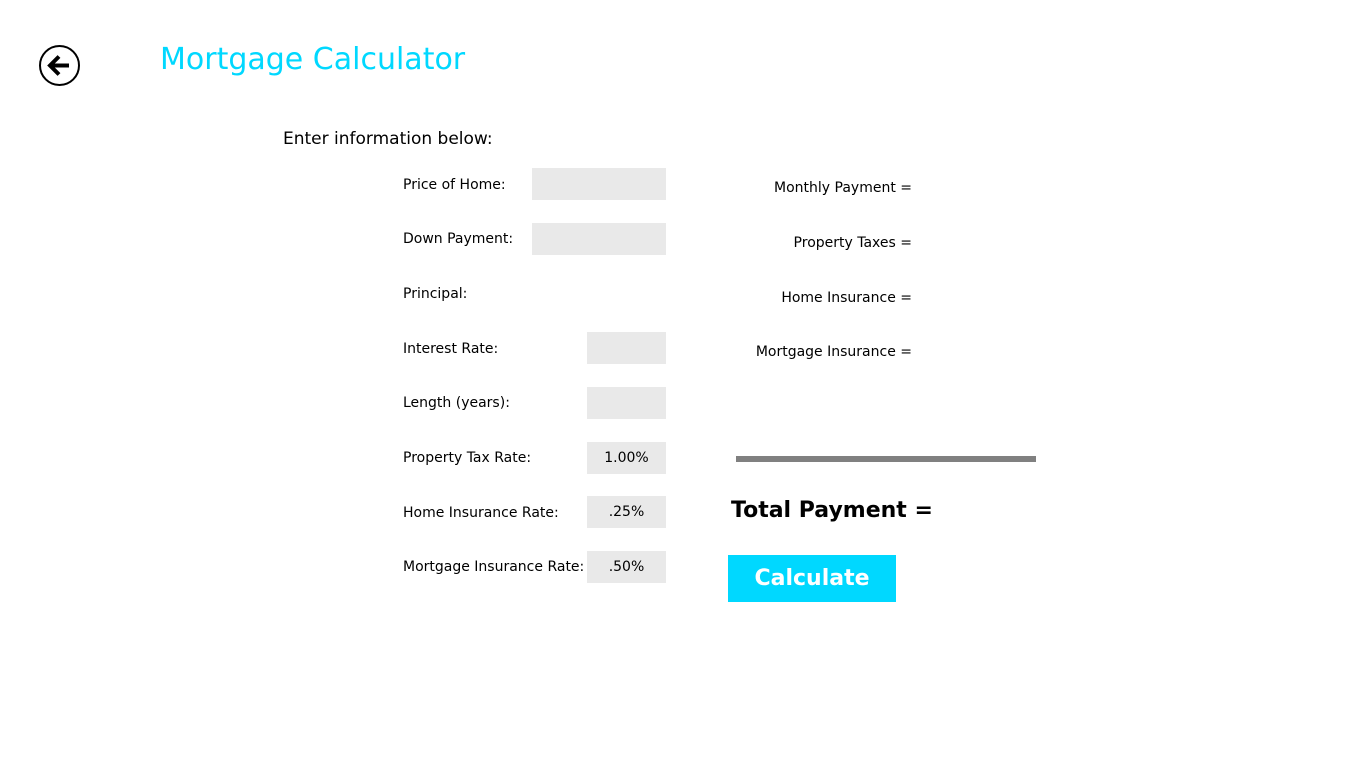 Image resolution: width=1366 pixels, height=768 pixels. What do you see at coordinates (626, 458) in the screenshot?
I see `property-tax-rate-input` at bounding box center [626, 458].